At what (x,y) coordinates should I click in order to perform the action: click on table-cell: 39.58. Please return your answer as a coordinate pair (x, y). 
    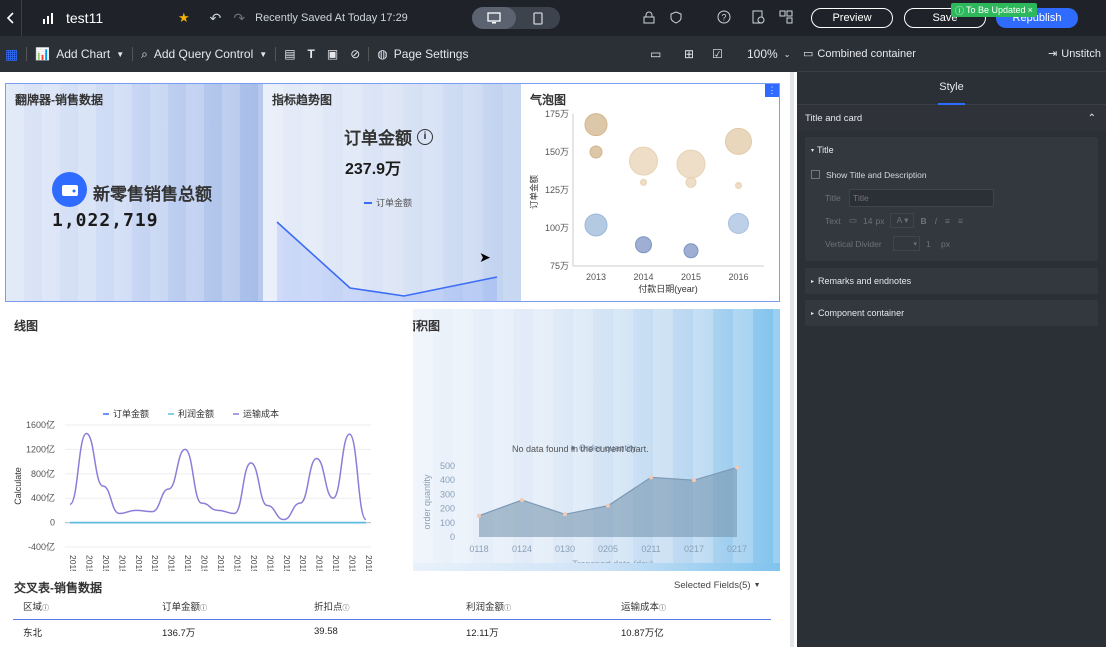
    Looking at the image, I should click on (326, 632).